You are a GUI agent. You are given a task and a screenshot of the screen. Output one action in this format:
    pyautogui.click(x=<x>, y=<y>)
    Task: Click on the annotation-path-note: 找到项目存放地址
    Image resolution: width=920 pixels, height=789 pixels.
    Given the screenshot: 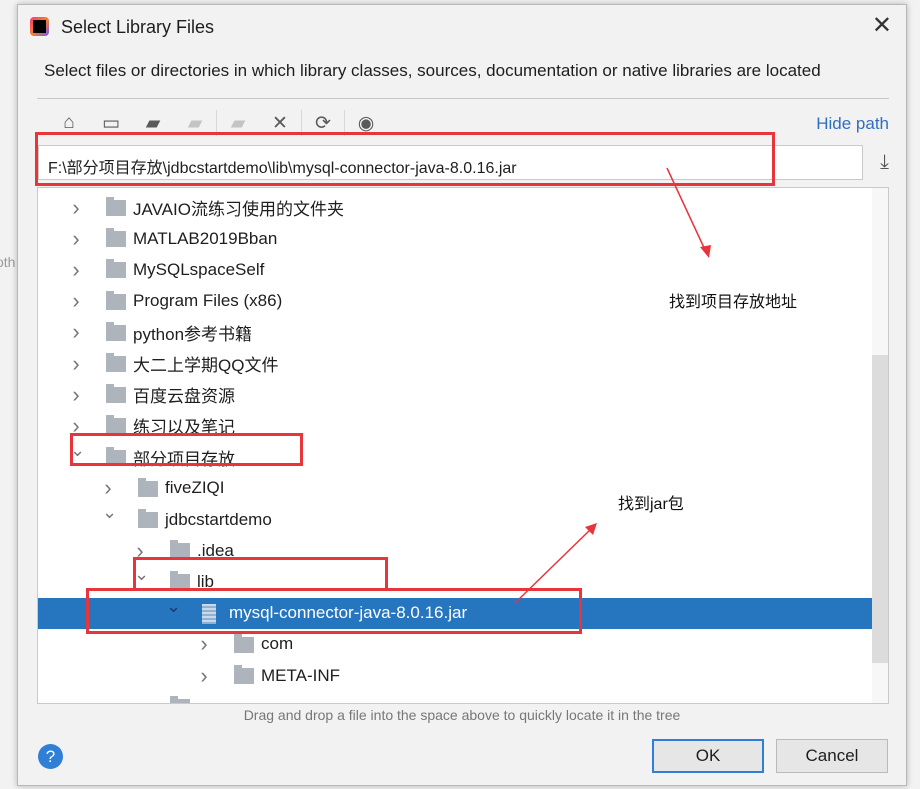 What is the action you would take?
    pyautogui.click(x=733, y=302)
    